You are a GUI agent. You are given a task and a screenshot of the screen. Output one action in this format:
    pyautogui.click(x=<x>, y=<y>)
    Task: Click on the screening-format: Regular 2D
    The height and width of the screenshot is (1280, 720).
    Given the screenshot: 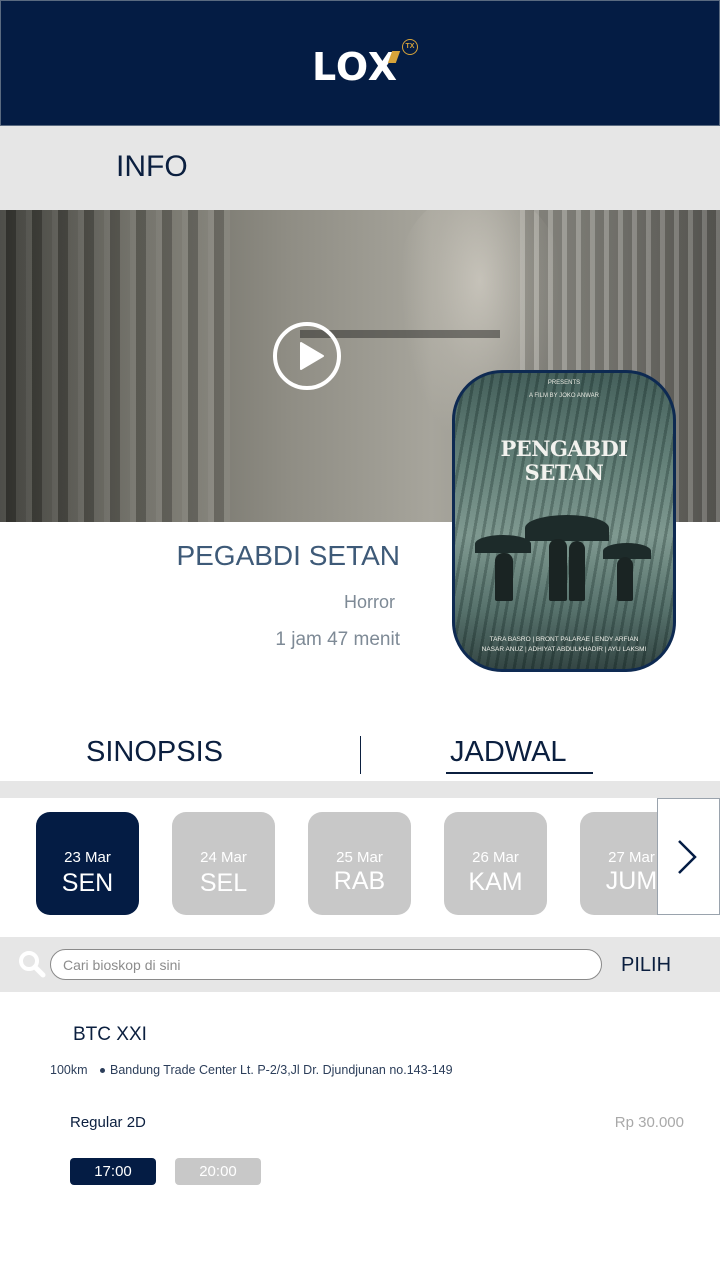 What is the action you would take?
    pyautogui.click(x=108, y=1122)
    